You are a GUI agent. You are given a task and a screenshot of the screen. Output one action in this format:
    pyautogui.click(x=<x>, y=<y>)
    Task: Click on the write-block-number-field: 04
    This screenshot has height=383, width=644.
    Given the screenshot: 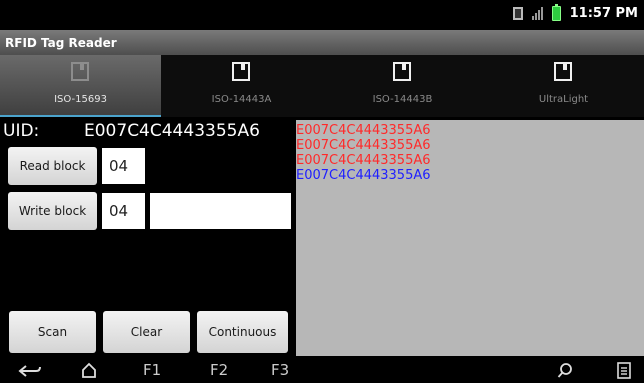 What is the action you would take?
    pyautogui.click(x=123, y=211)
    